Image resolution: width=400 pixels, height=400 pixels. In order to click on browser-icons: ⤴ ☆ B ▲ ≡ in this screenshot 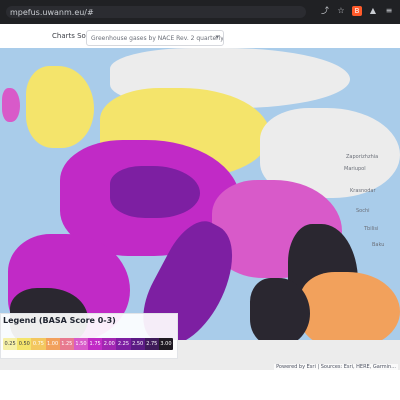, I will do `click(357, 11)`.